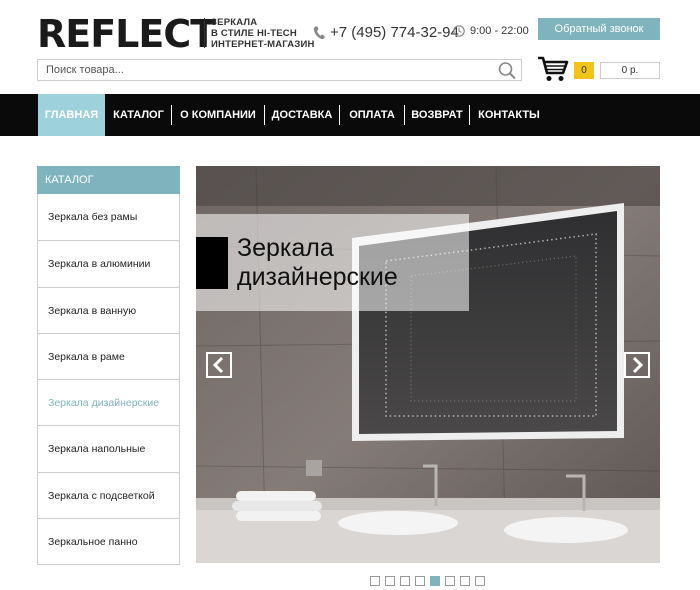 The image size is (700, 590). What do you see at coordinates (108, 263) in the screenshot?
I see `sidebar-item-aluminium: Зеркала в алюминии` at bounding box center [108, 263].